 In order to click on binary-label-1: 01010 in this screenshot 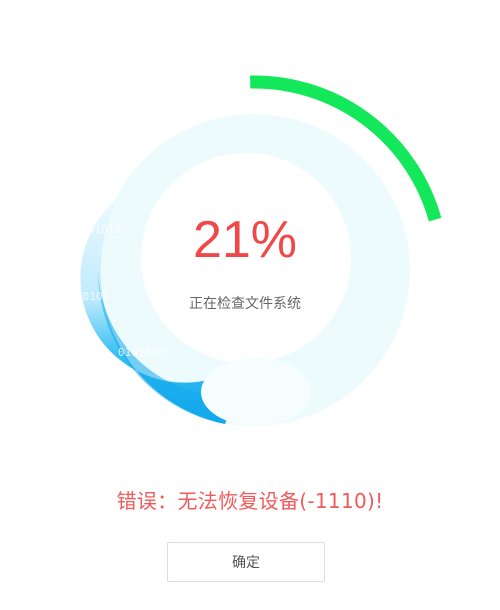, I will do `click(104, 229)`.